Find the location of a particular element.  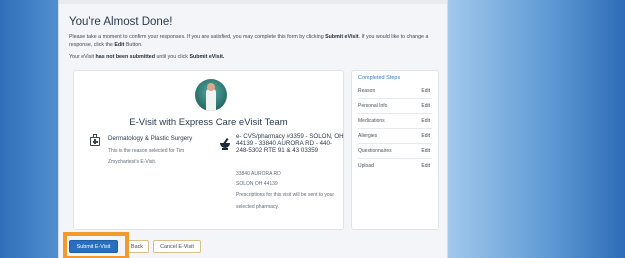

step-row-medications: Medications Edit is located at coordinates (395, 121).